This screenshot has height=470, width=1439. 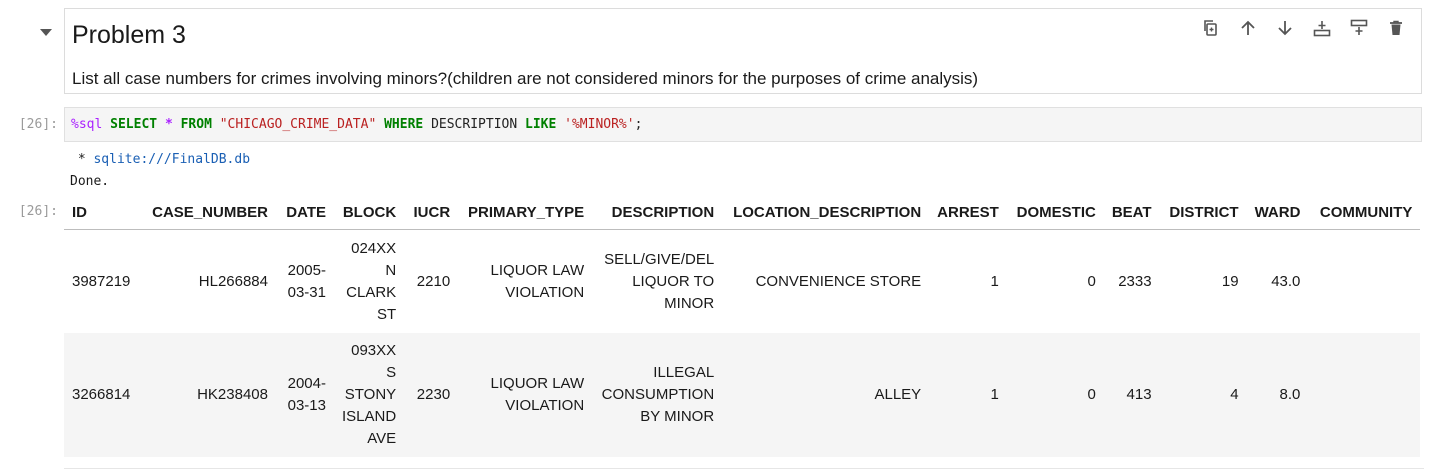 What do you see at coordinates (38, 124) in the screenshot?
I see `input-prompt: [26]:` at bounding box center [38, 124].